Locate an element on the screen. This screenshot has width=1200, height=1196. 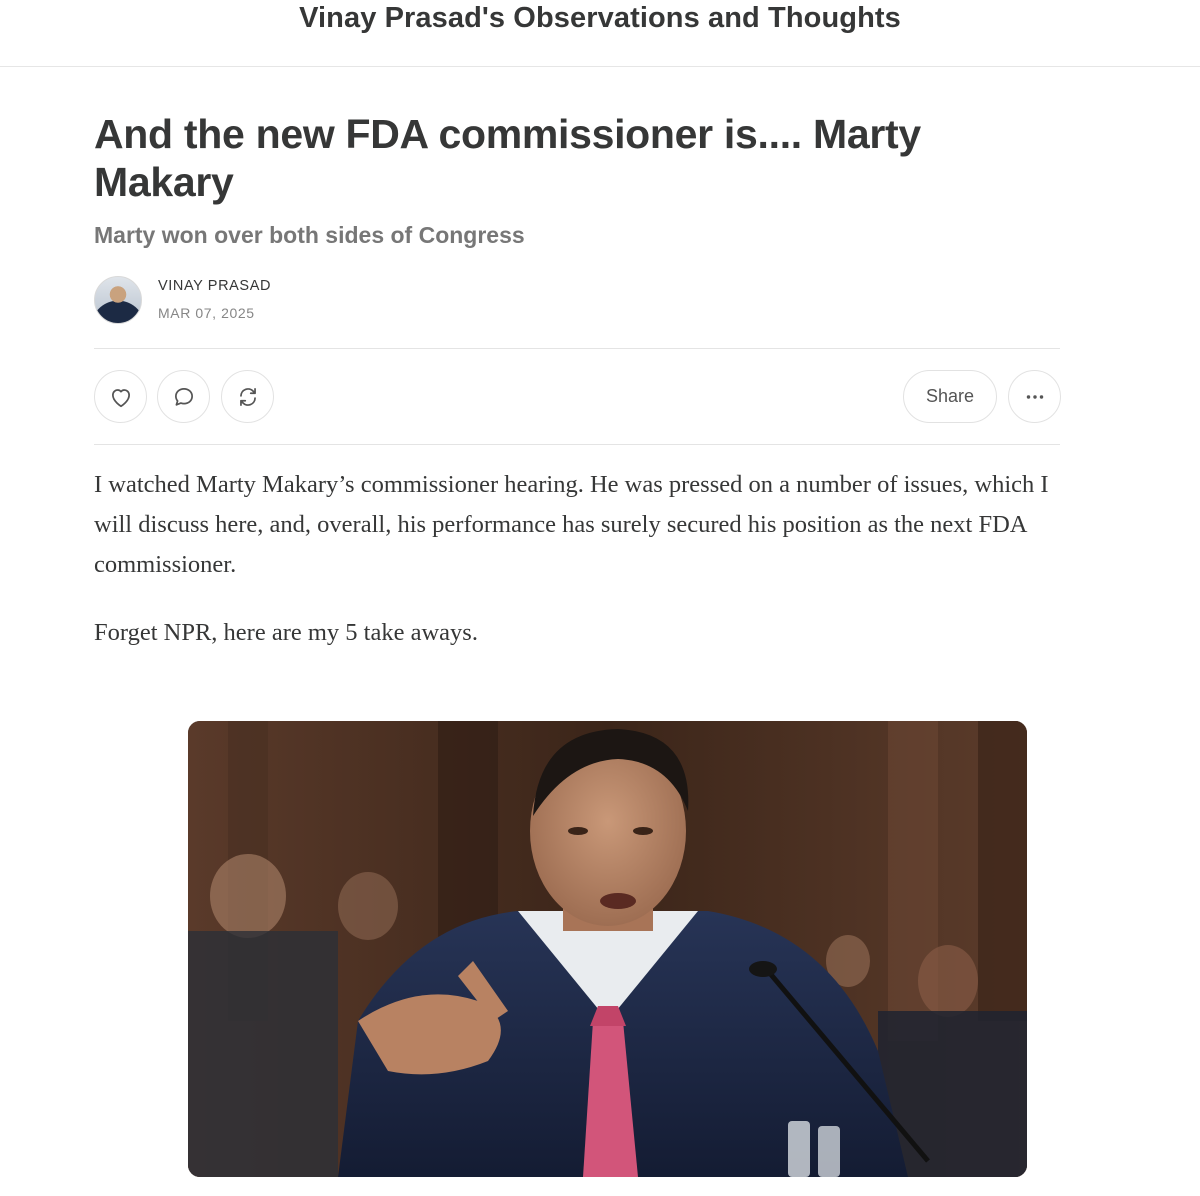
author-avatar is located at coordinates (118, 300).